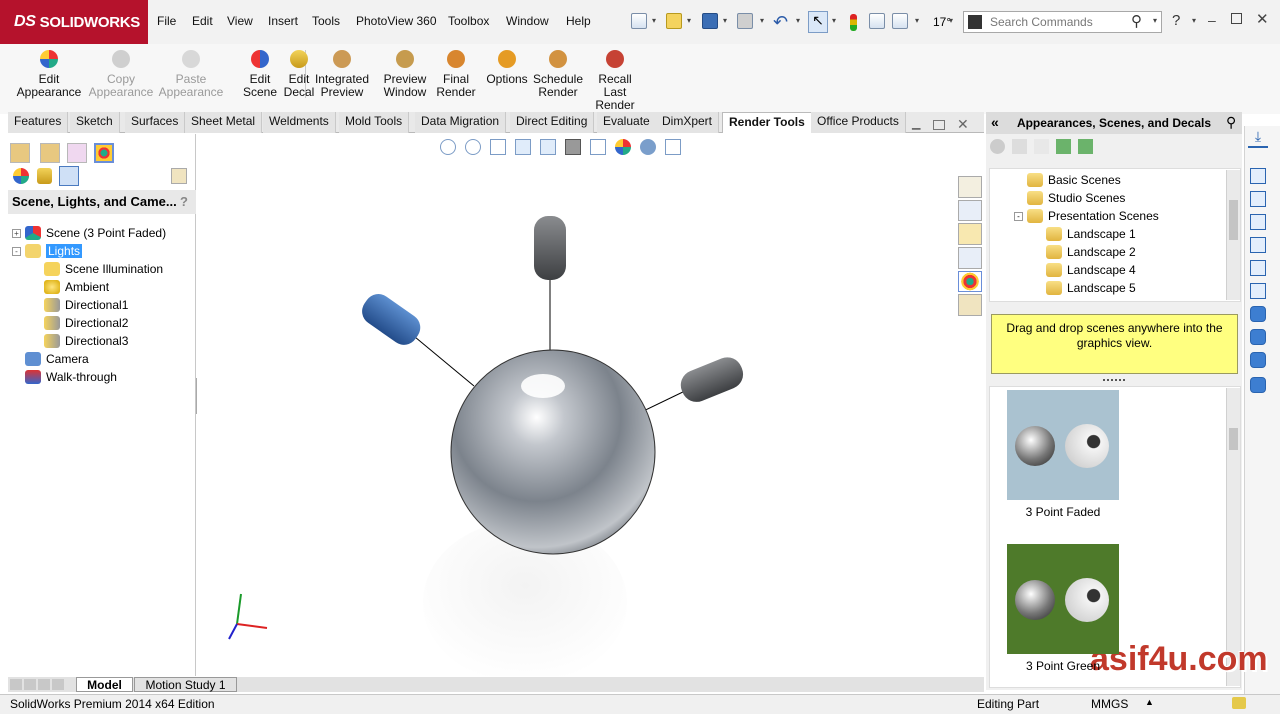  Describe the element at coordinates (44, 684) in the screenshot. I see `scroll-next-icon` at that location.